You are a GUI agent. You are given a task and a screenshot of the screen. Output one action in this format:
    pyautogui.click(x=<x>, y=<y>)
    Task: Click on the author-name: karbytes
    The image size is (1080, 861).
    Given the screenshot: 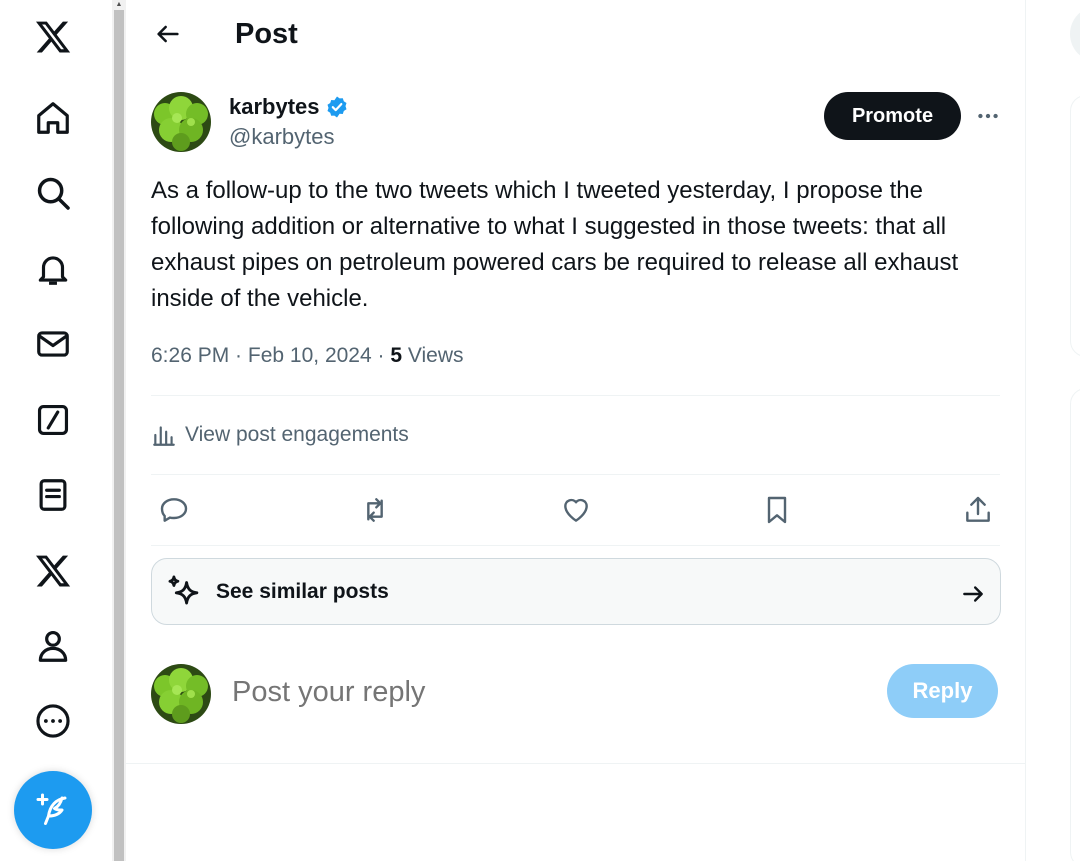 What is the action you would take?
    pyautogui.click(x=289, y=107)
    